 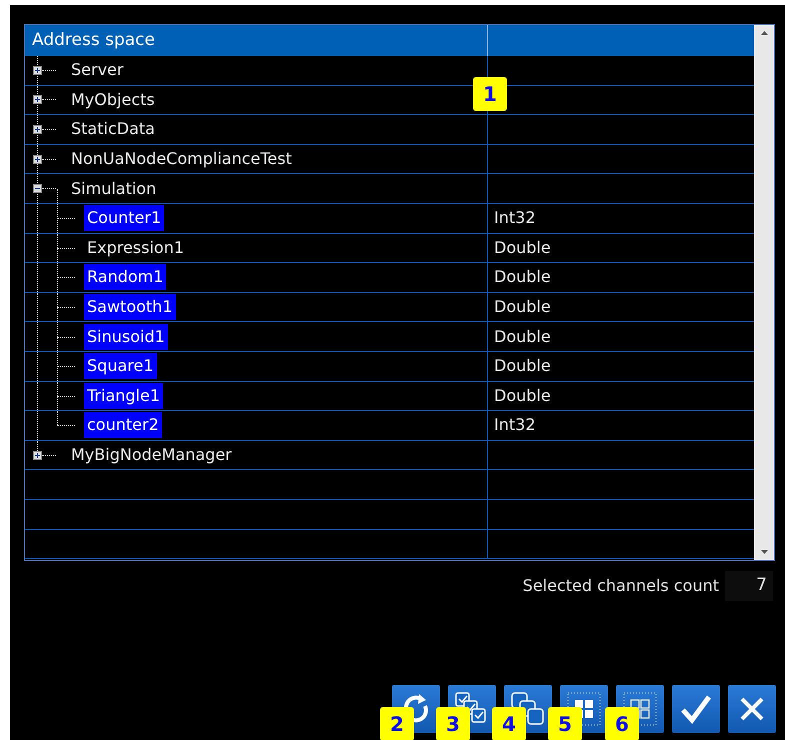 I want to click on tree-node: Server, so click(x=97, y=70).